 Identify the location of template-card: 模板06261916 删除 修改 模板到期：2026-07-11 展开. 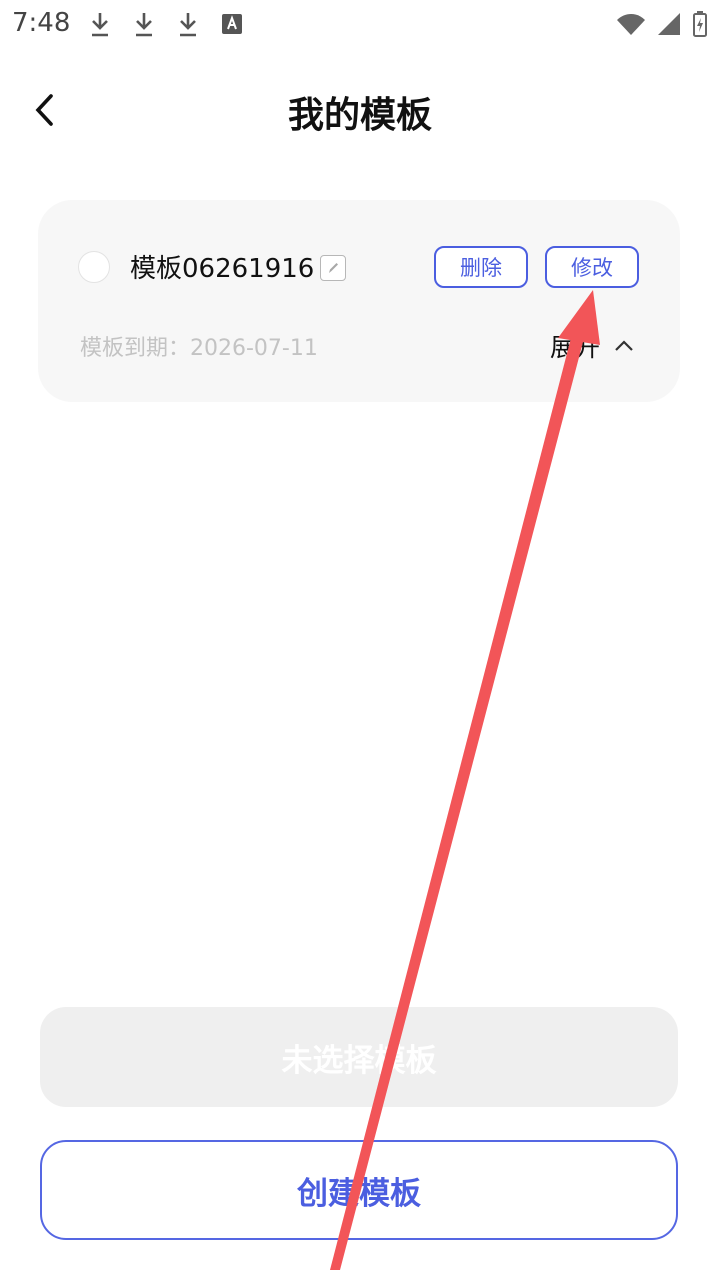
(359, 301).